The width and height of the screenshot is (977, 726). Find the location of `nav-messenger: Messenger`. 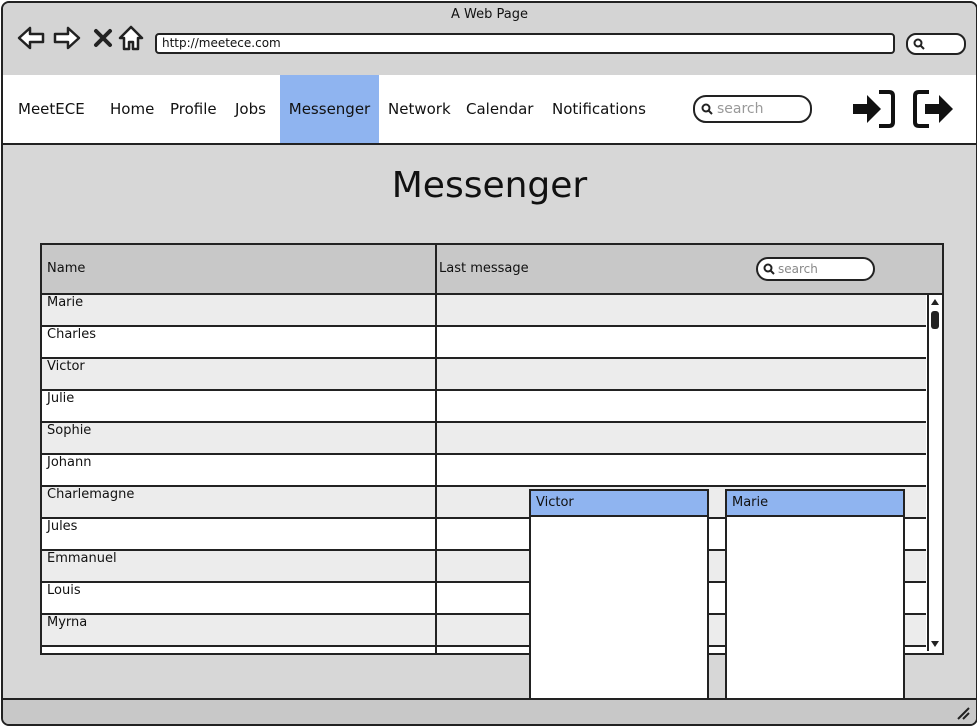

nav-messenger: Messenger is located at coordinates (329, 109).